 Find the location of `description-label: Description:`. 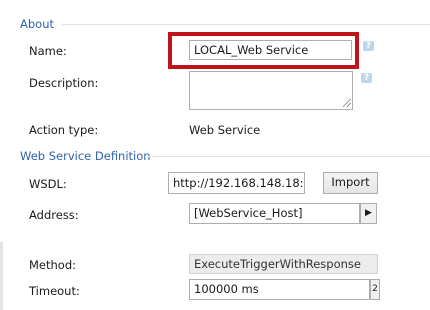

description-label: Description: is located at coordinates (64, 83).